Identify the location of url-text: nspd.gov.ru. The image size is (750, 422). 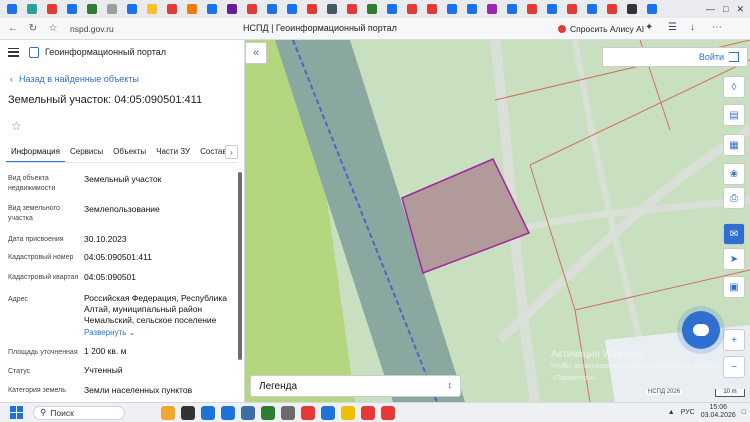
(92, 29).